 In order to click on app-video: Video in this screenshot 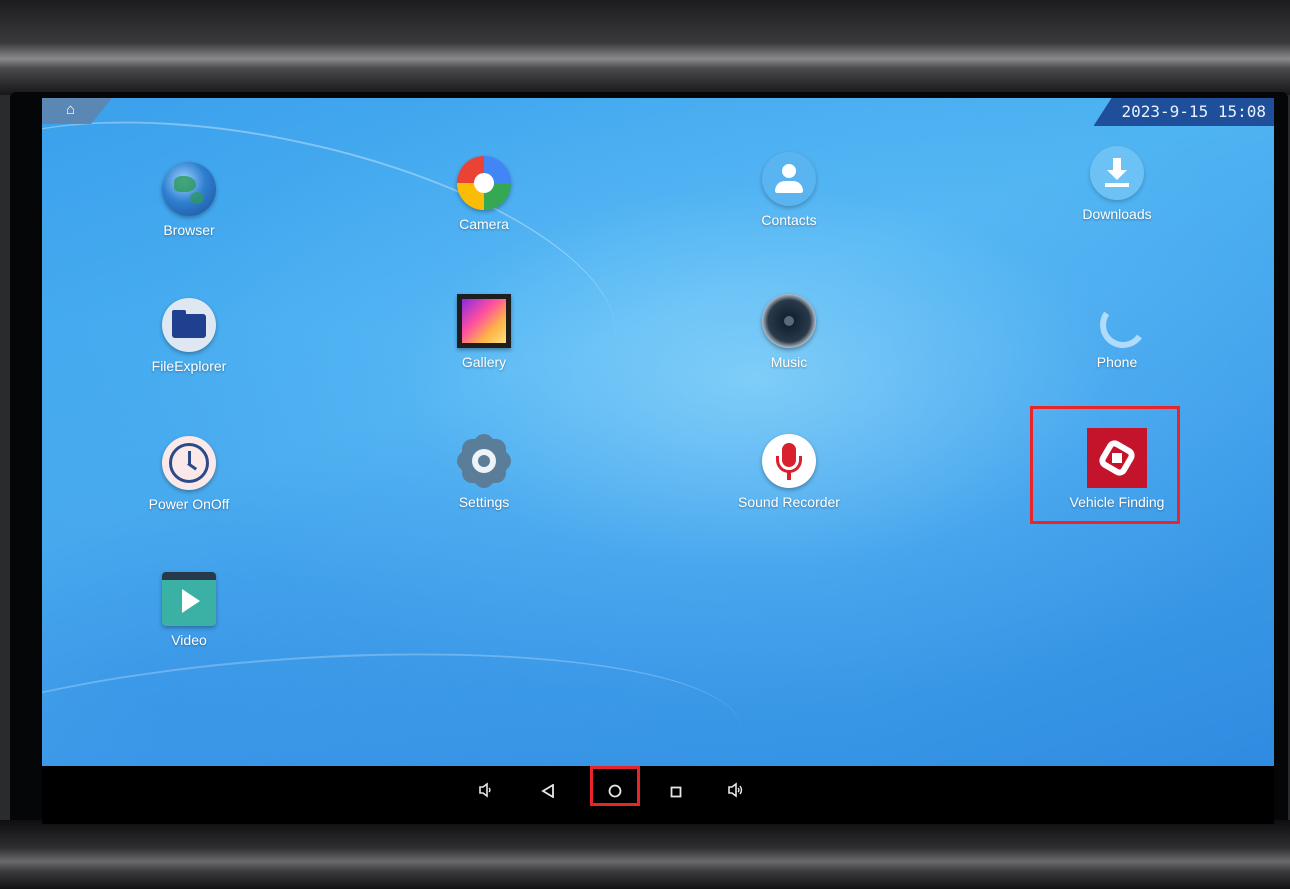, I will do `click(189, 610)`.